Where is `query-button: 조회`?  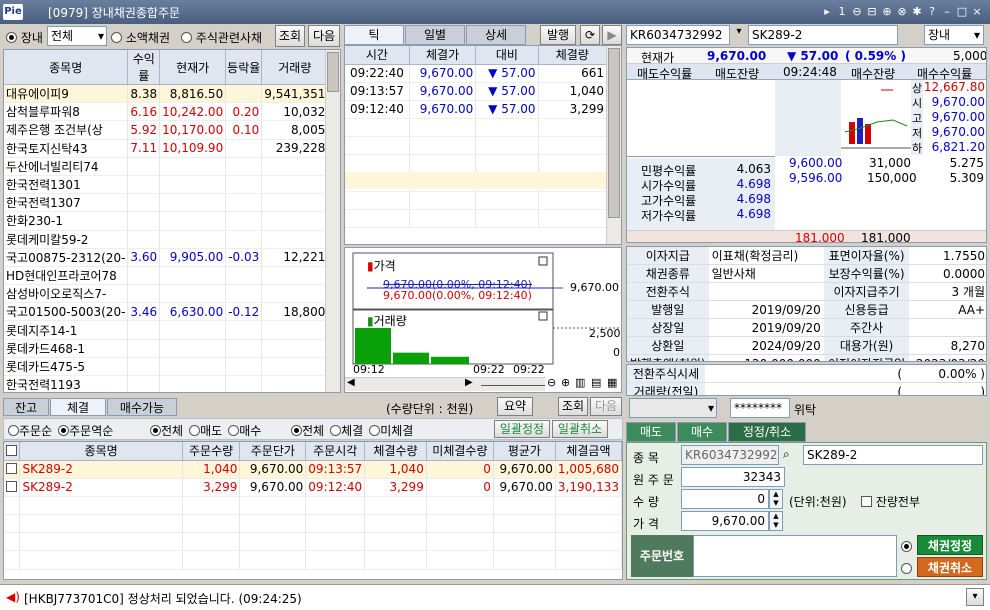 query-button: 조회 is located at coordinates (290, 36).